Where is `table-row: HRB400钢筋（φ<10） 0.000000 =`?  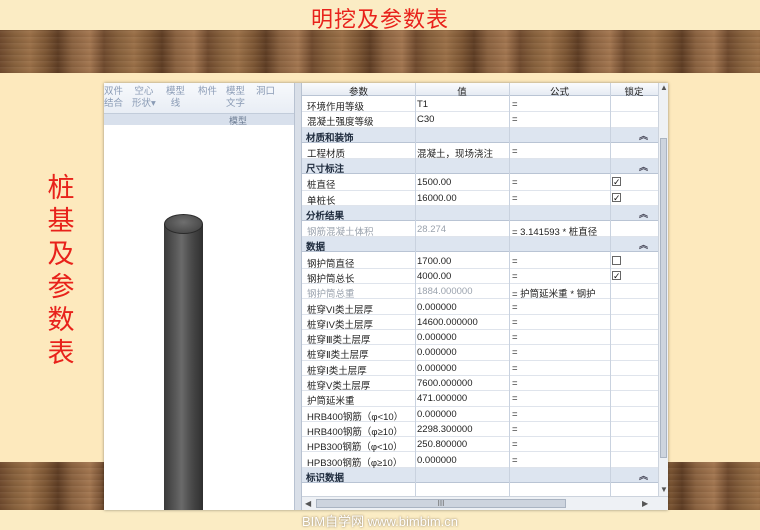
table-row: HRB400钢筋（φ<10） 0.000000 = is located at coordinates (480, 415).